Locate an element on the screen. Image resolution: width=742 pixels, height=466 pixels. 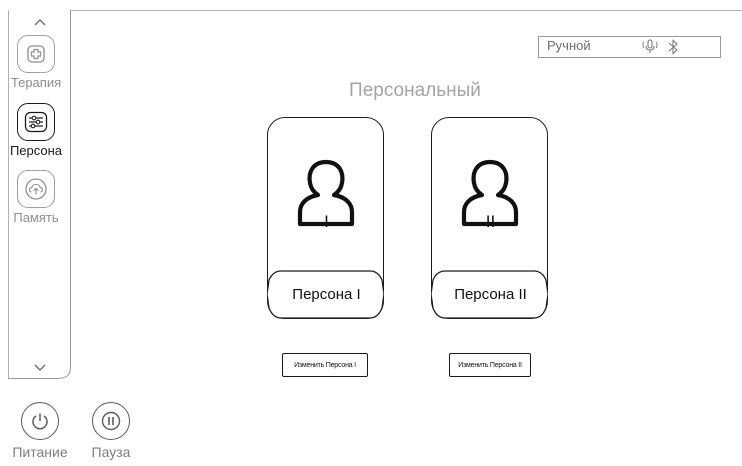
power-button is located at coordinates (40, 421).